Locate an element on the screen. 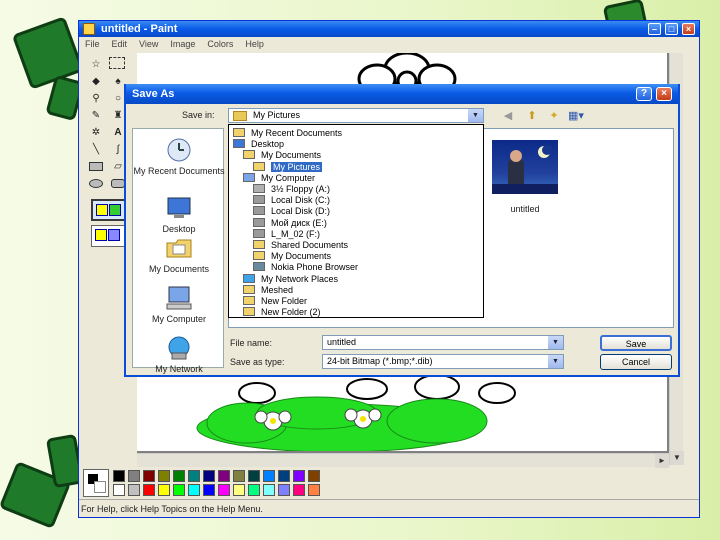 Image resolution: width=720 pixels, height=540 pixels. menu-edit: Edit is located at coordinates (120, 44).